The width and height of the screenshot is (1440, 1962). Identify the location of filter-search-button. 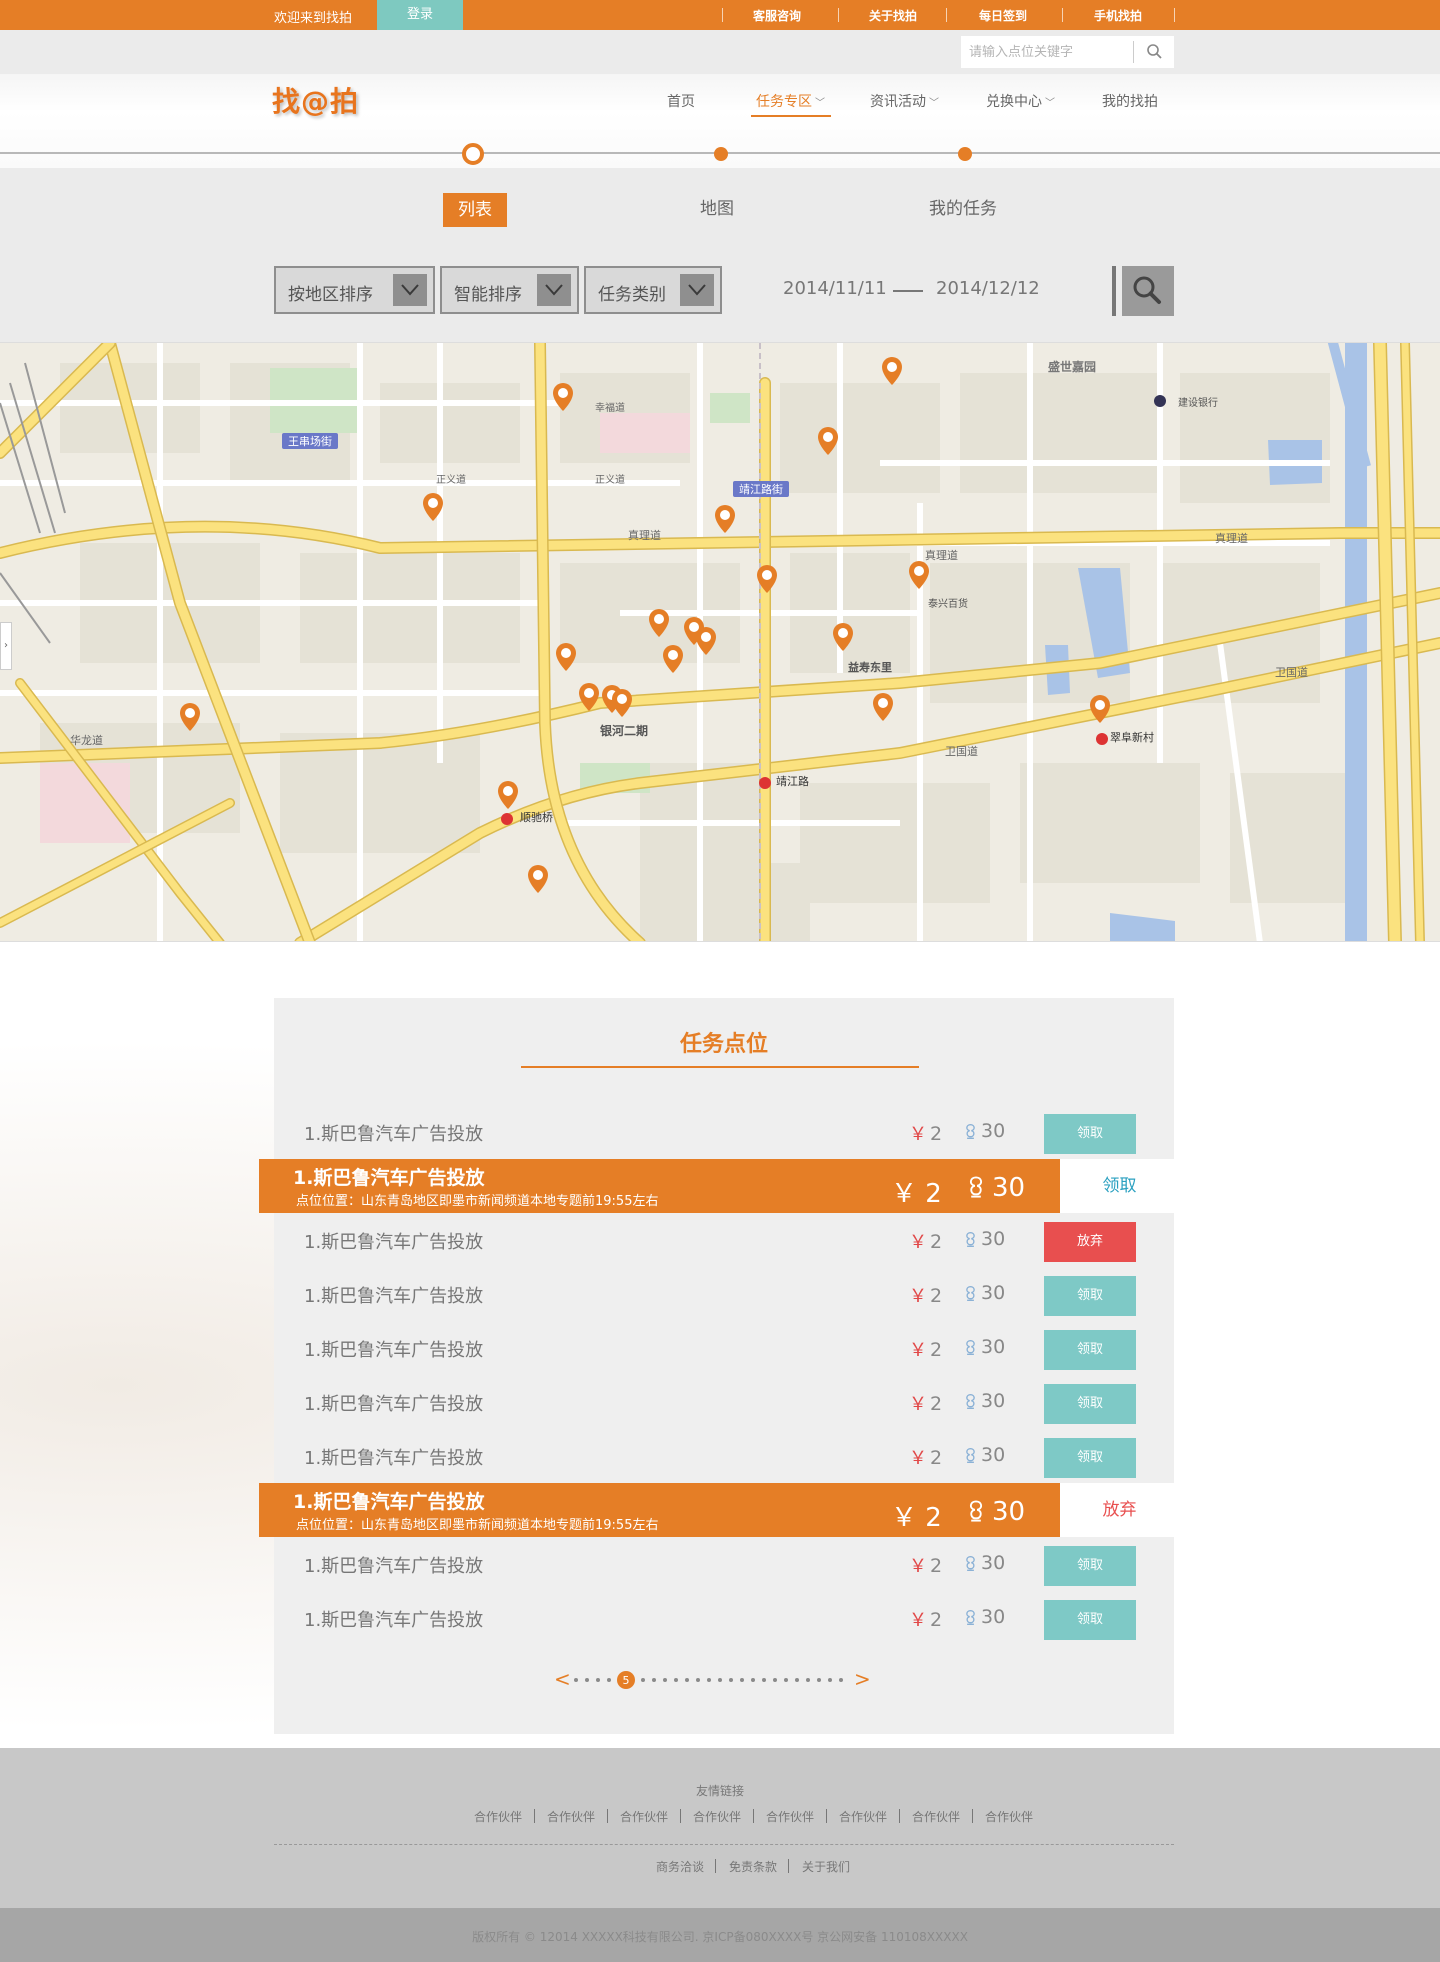
(1143, 291).